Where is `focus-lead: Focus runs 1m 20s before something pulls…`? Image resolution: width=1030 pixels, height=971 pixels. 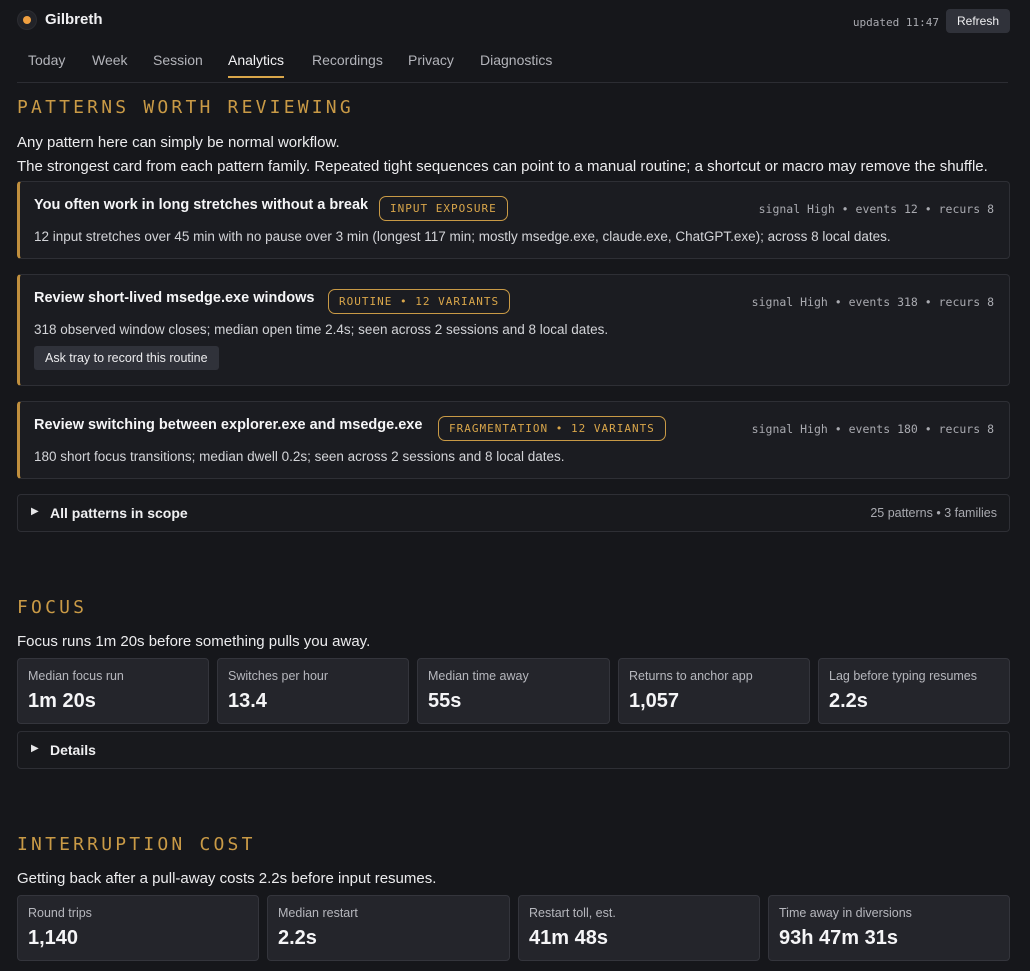 focus-lead: Focus runs 1m 20s before something pulls… is located at coordinates (194, 641).